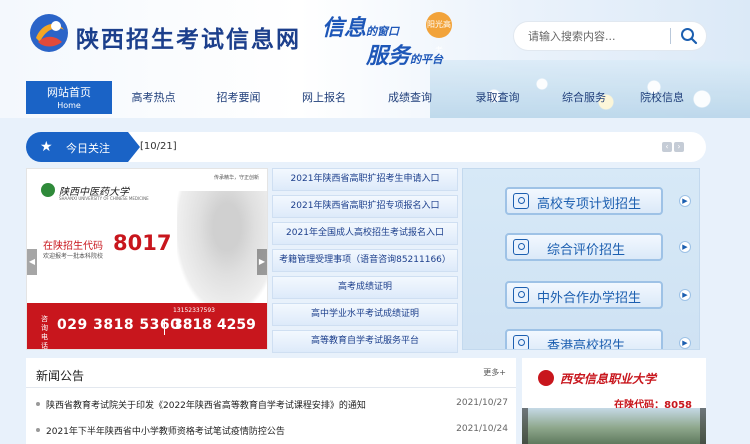 This screenshot has height=444, width=750. I want to click on nav-item-colleges: 院校信息, so click(662, 97).